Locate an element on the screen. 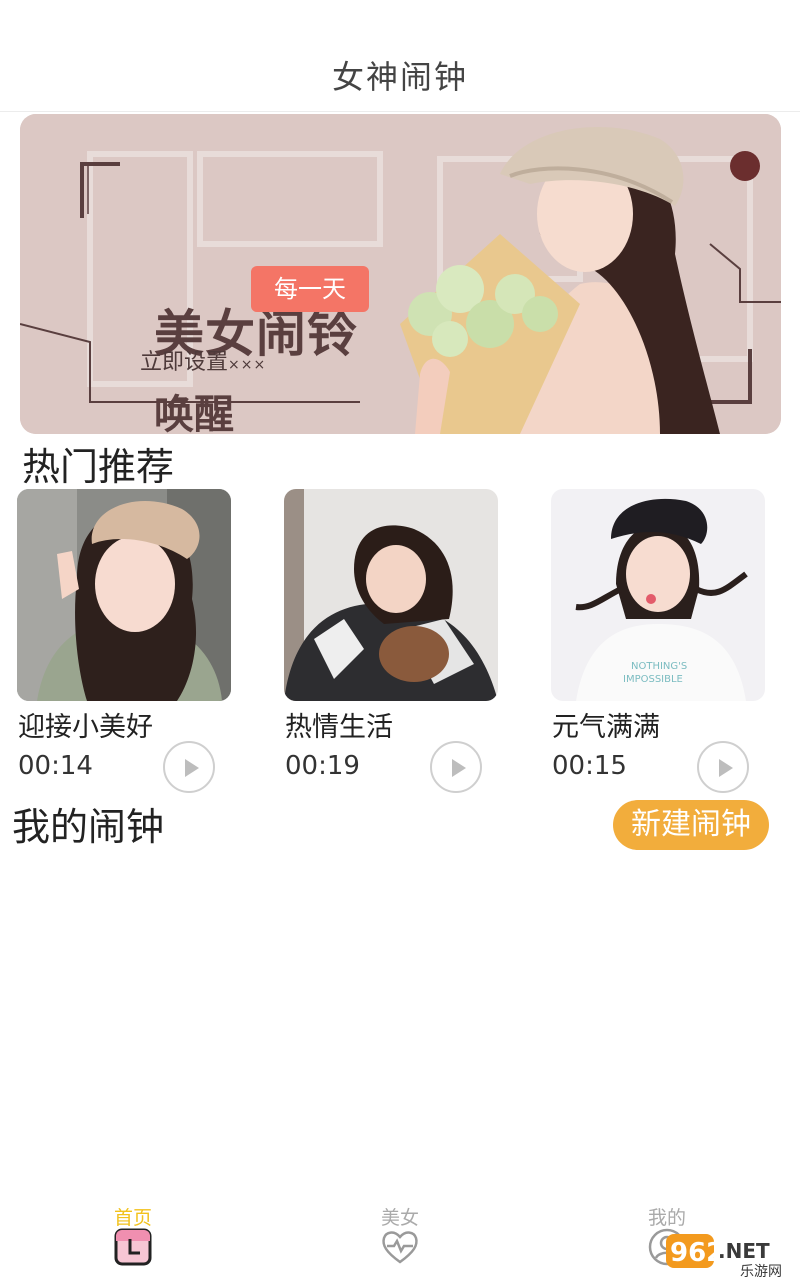 The width and height of the screenshot is (800, 1280). banner-badge-label: 每一天 is located at coordinates (310, 289).